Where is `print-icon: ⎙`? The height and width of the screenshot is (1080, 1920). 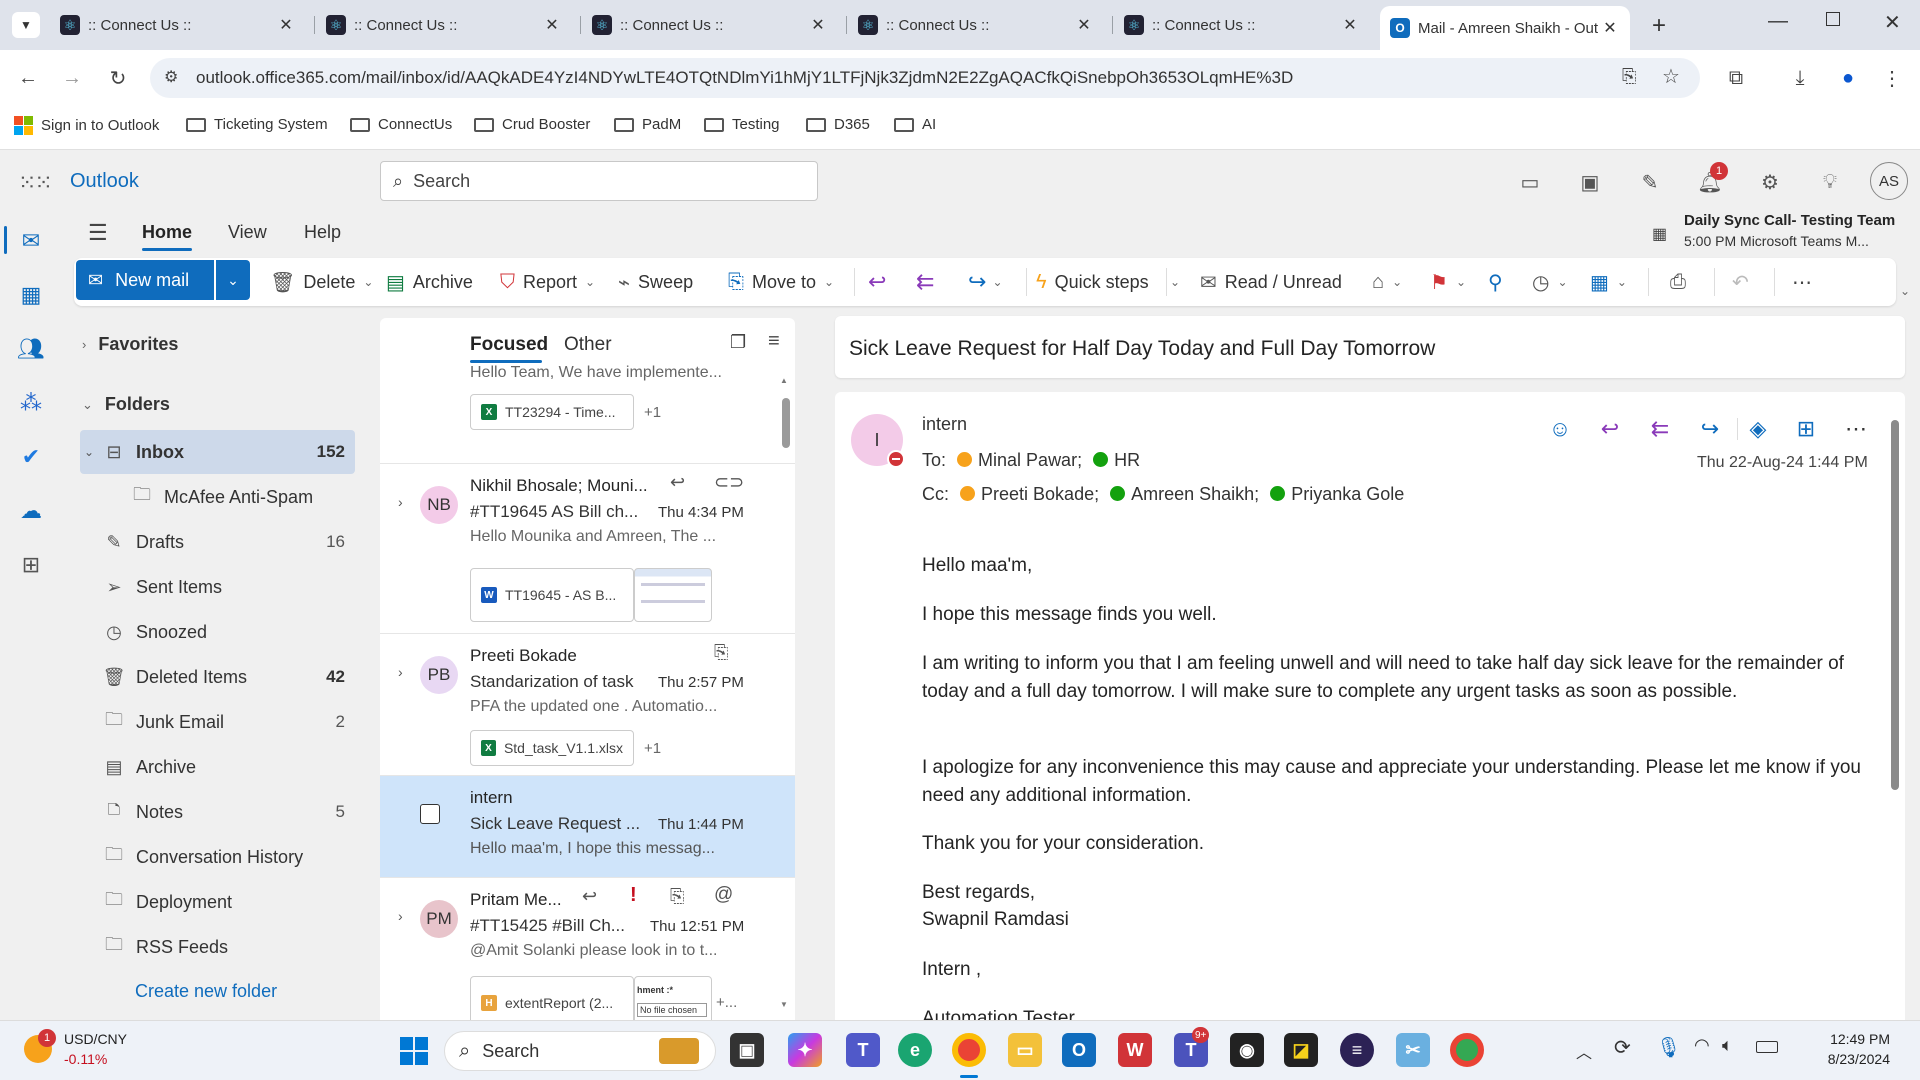 print-icon: ⎙ is located at coordinates (1678, 282).